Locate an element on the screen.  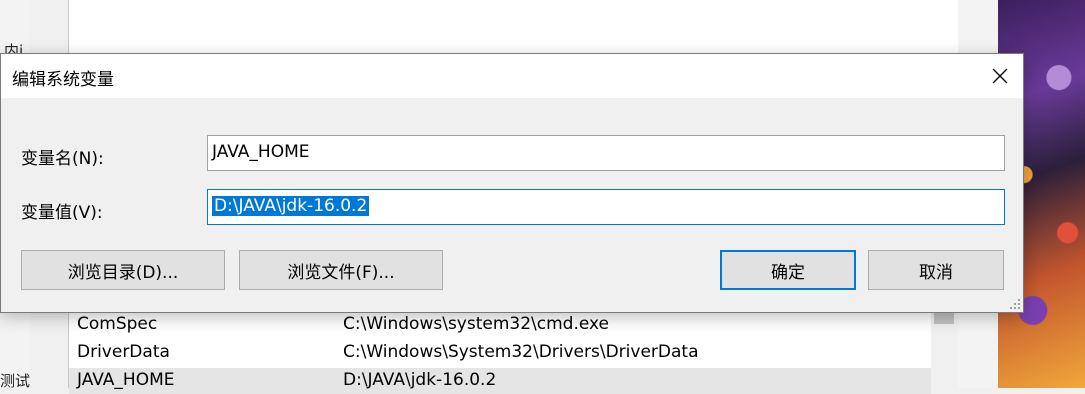
variable-name-label: 变量名(N): is located at coordinates (62, 159).